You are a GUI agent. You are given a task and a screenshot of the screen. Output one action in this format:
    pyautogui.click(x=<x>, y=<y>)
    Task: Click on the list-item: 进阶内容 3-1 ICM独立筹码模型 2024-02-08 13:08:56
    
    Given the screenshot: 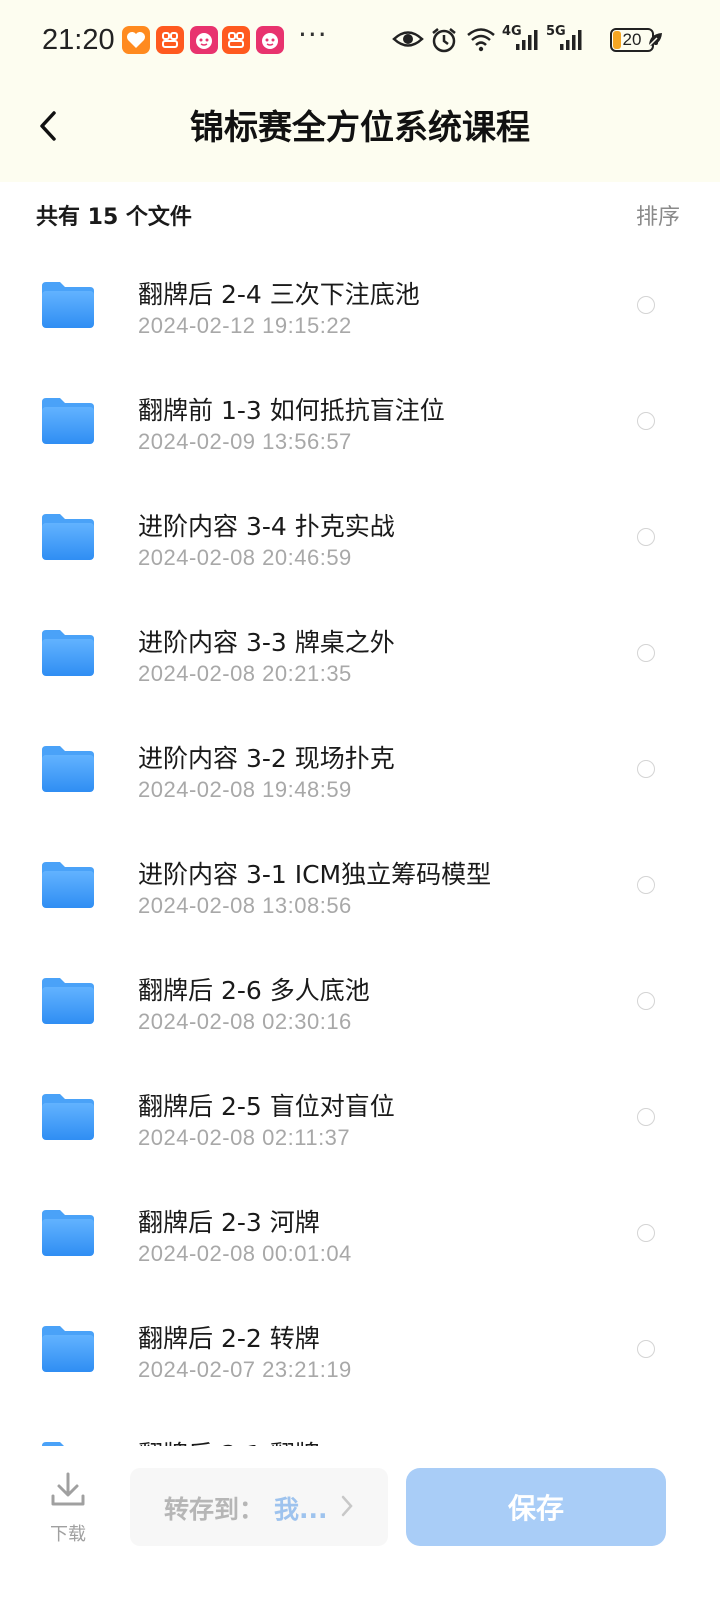 What is the action you would take?
    pyautogui.click(x=360, y=884)
    